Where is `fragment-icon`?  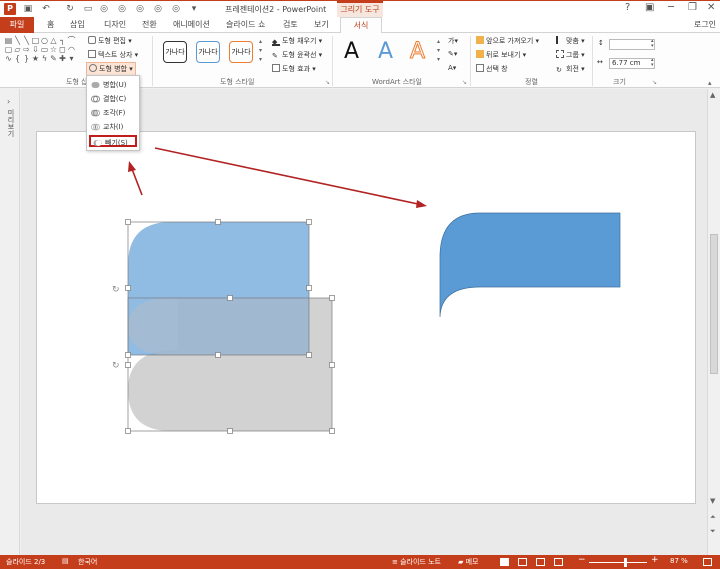
fragment-icon is located at coordinates (95, 113).